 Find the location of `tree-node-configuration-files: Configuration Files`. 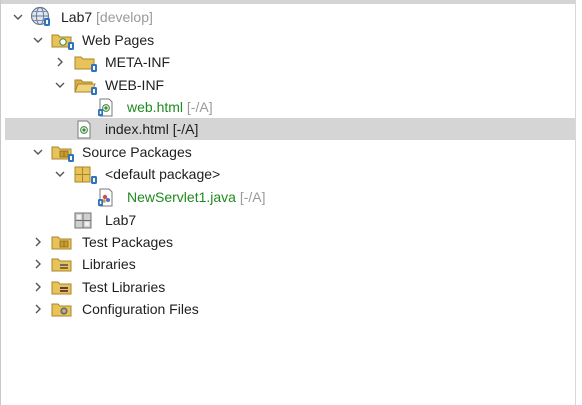

tree-node-configuration-files: Configuration Files is located at coordinates (289, 309).